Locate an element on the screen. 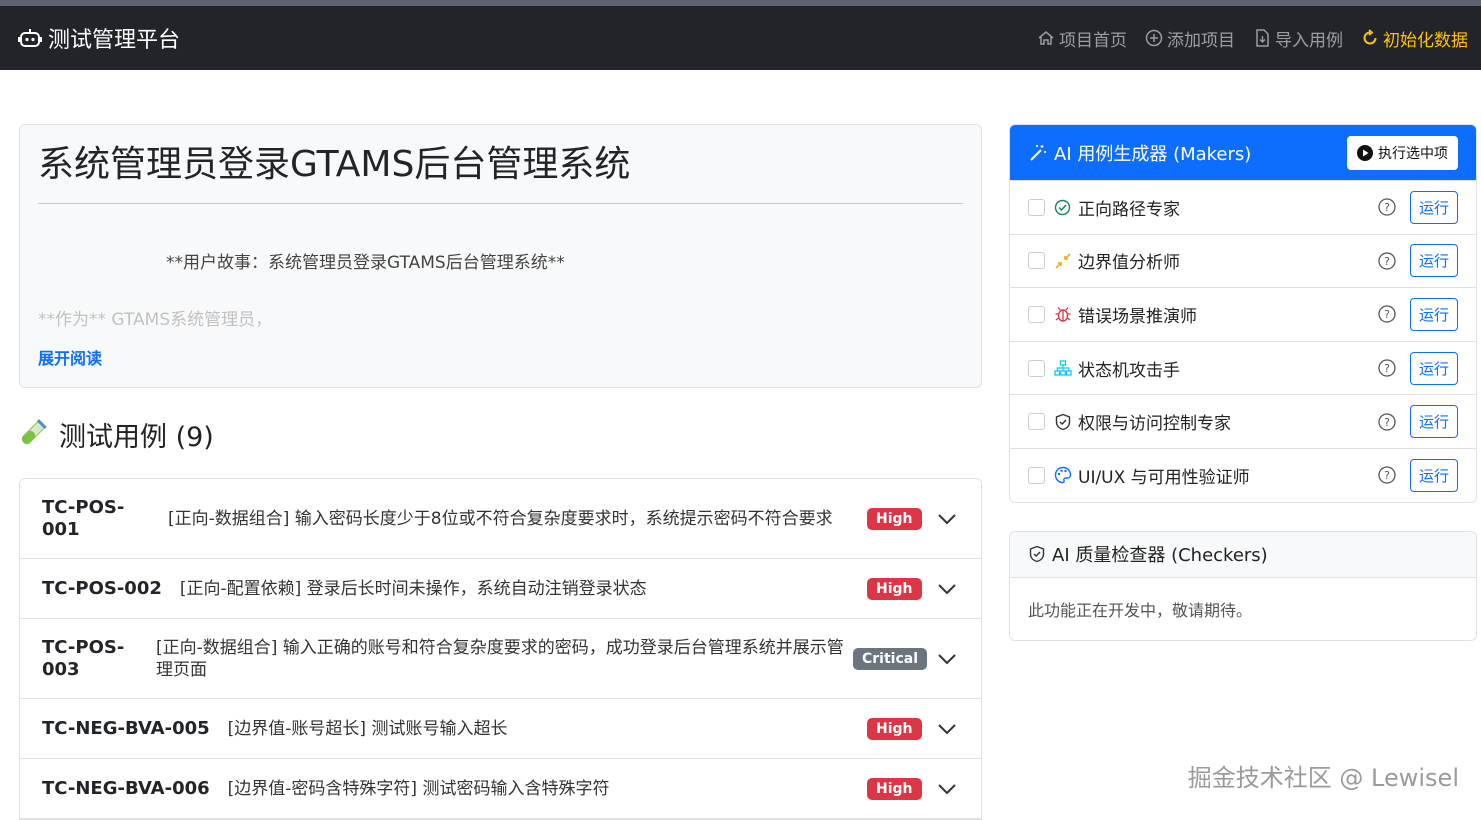 This screenshot has width=1481, height=820. case-id: TC-NEG-BVA-005 is located at coordinates (126, 729).